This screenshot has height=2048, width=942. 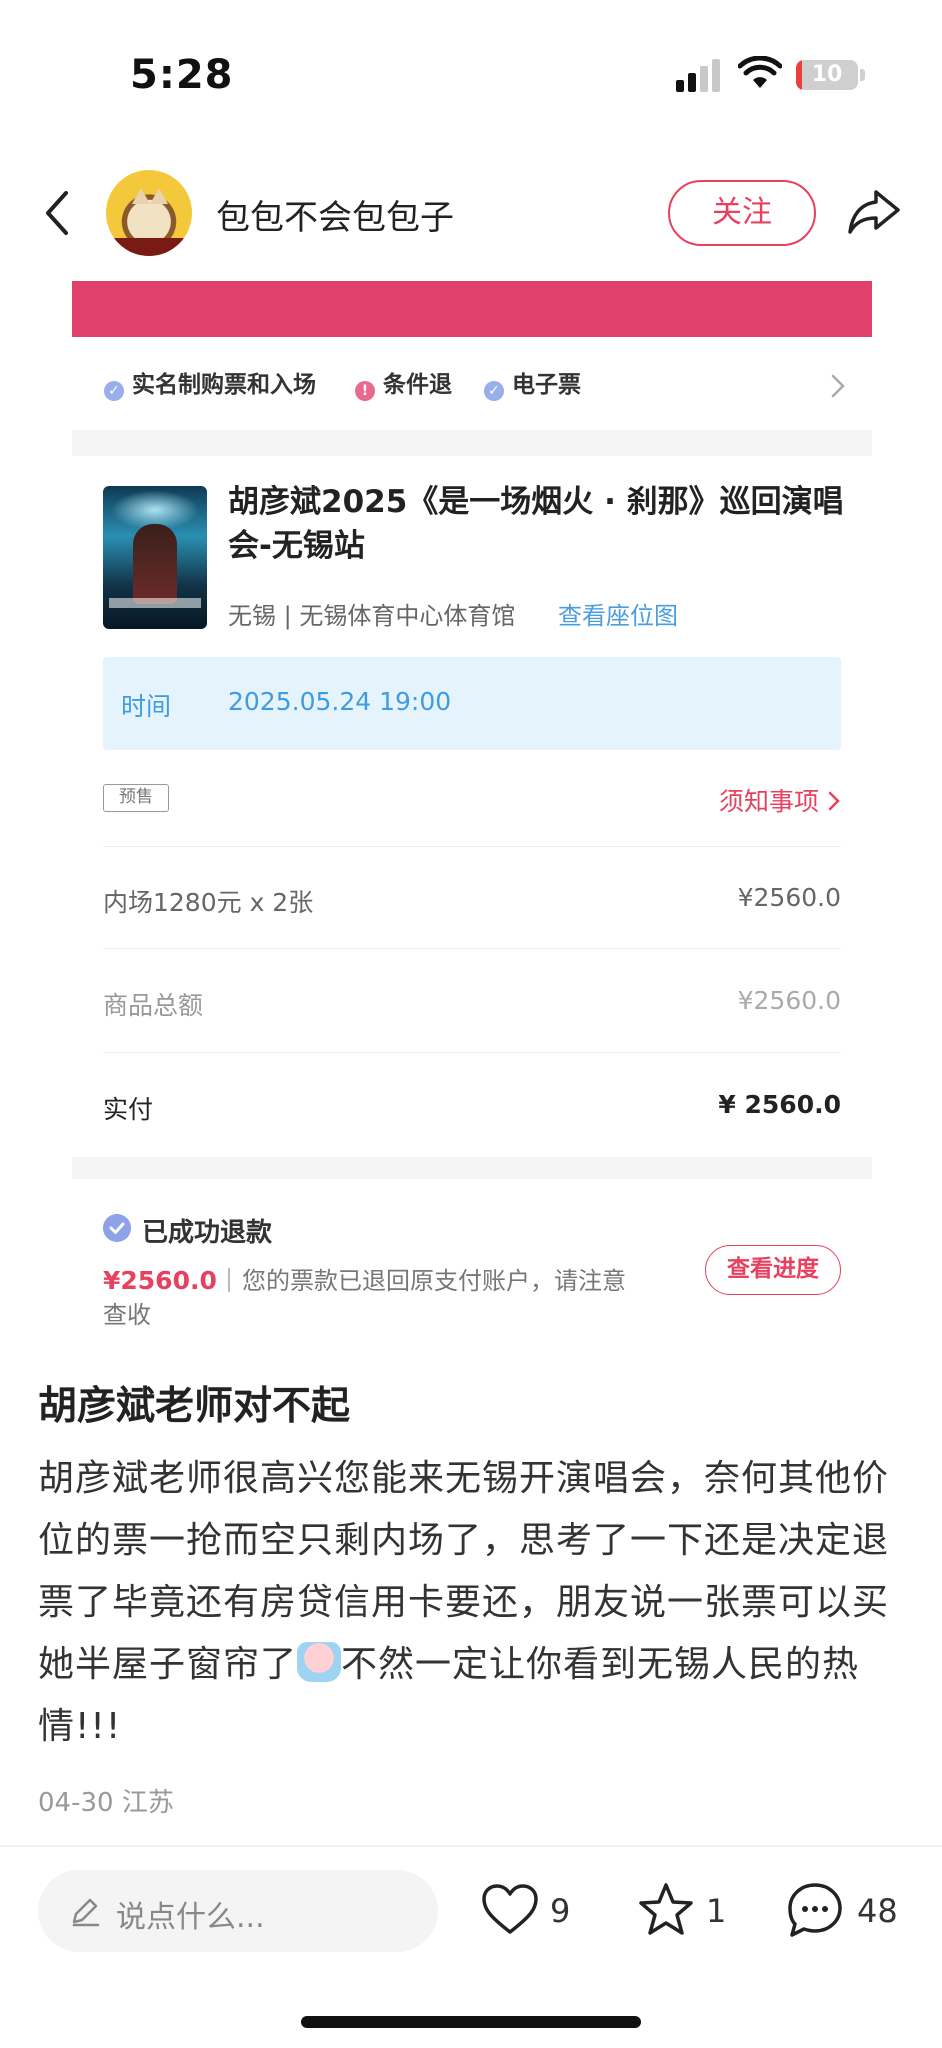 I want to click on tag-e-ticket: ✓ 电子票, so click(x=532, y=385).